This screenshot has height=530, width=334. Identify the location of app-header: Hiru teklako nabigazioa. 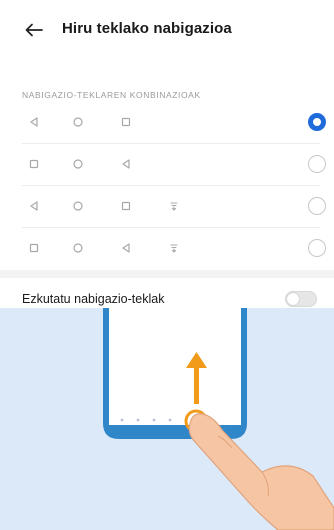
(167, 29).